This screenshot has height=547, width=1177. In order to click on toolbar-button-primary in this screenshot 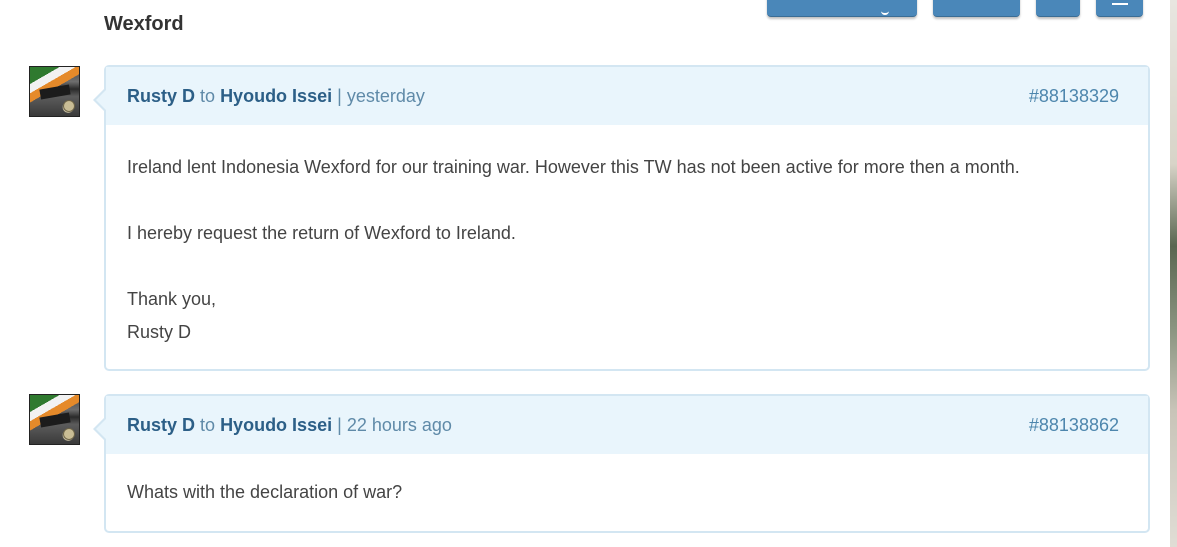, I will do `click(842, 8)`.